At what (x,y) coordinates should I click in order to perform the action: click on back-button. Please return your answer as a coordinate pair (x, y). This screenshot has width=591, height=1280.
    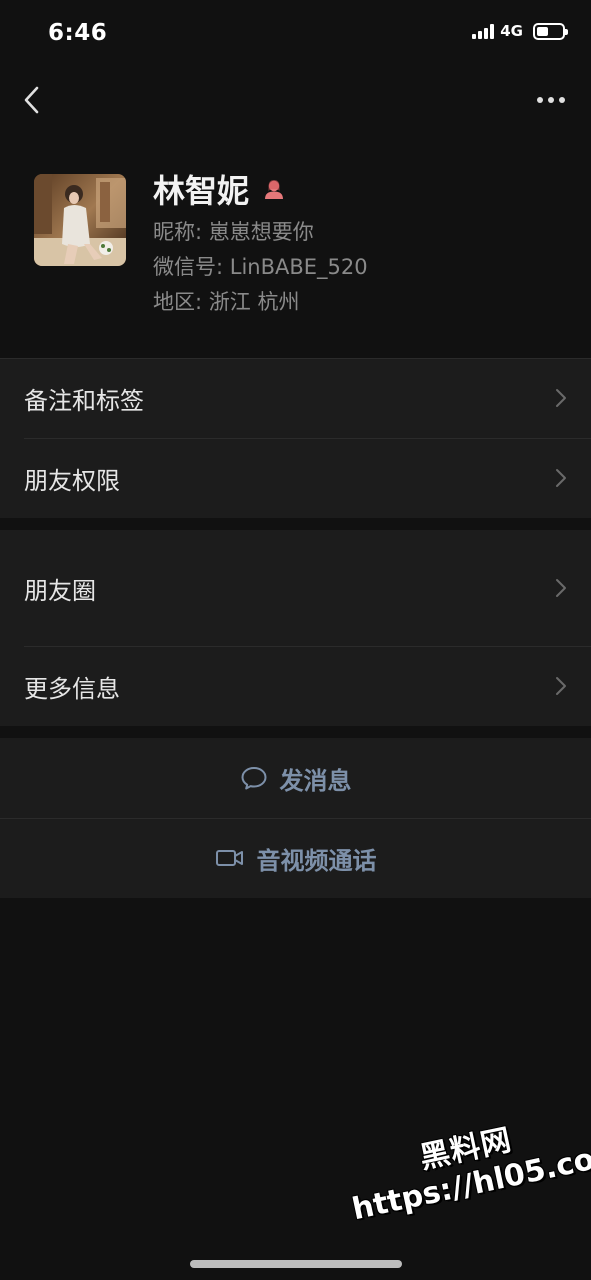
    Looking at the image, I should click on (32, 100).